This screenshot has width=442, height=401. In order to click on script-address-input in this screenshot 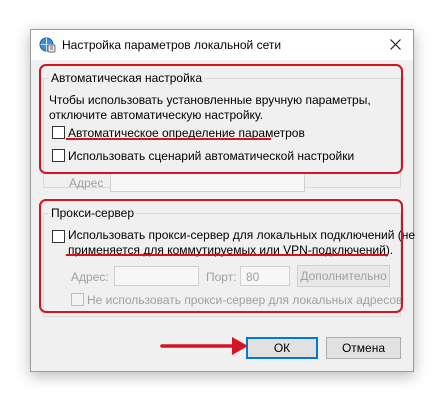, I will do `click(207, 182)`.